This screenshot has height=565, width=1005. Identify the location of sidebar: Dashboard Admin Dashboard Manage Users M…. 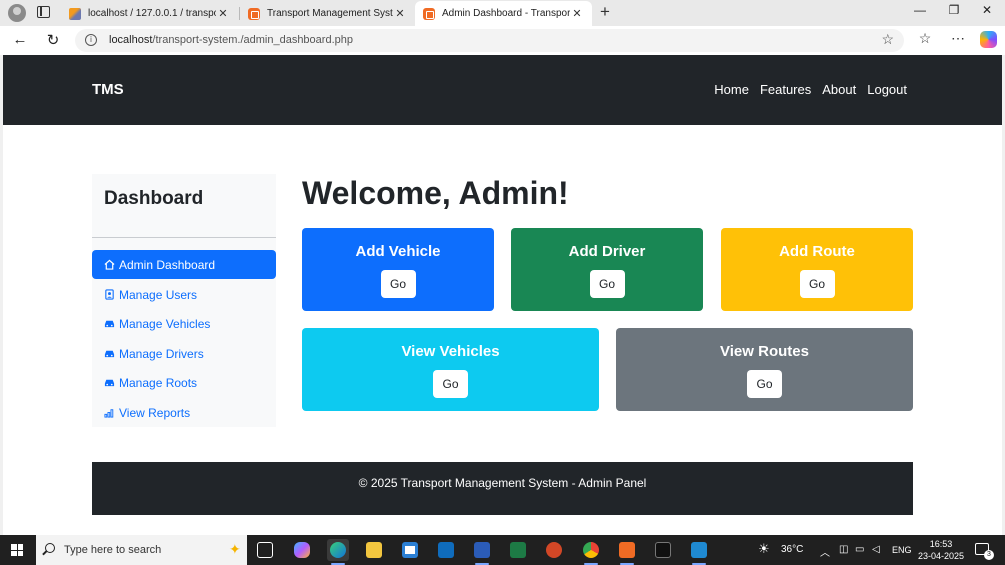
(184, 300).